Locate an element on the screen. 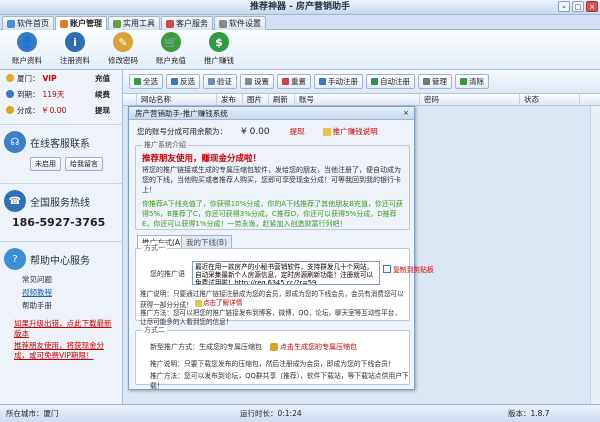  tab-service: 客户服务 is located at coordinates (187, 23).